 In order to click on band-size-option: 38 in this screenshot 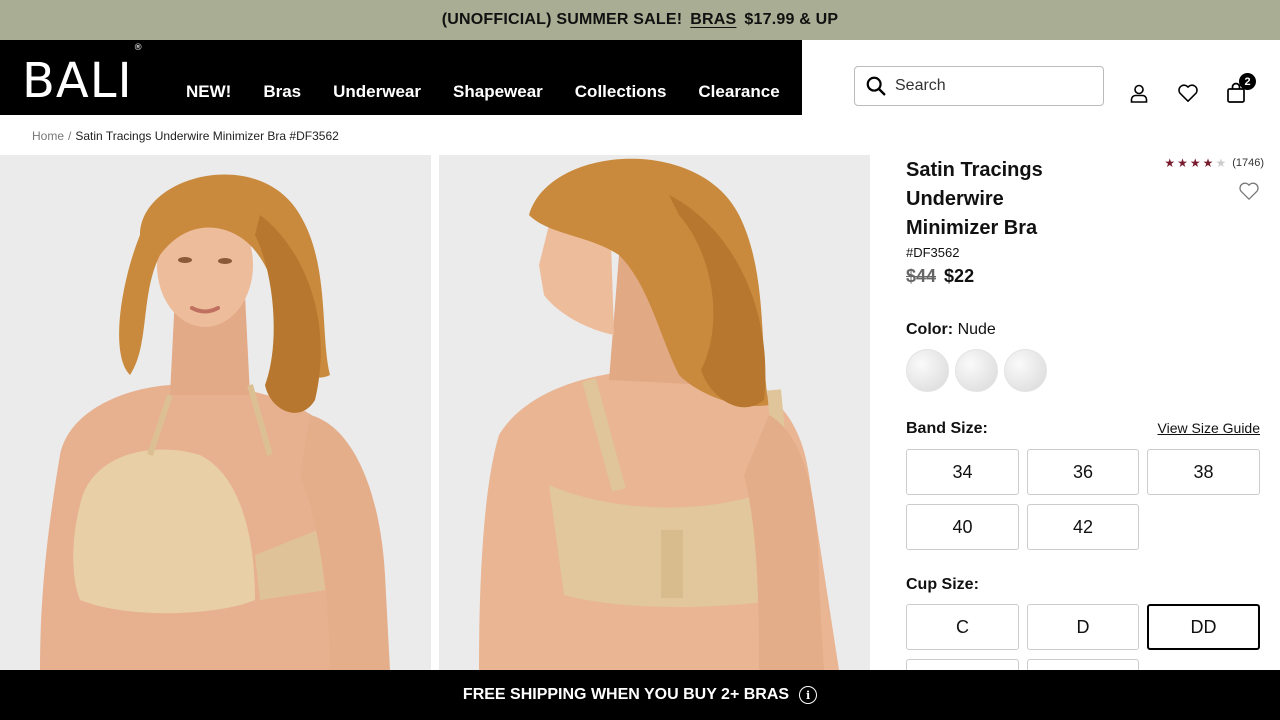, I will do `click(1203, 472)`.